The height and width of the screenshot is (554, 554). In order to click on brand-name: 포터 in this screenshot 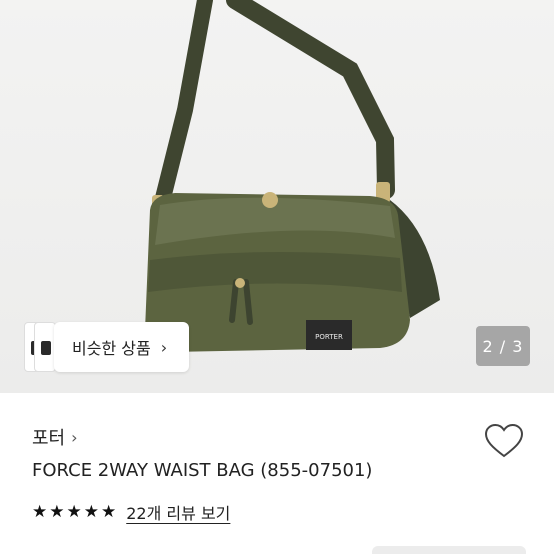, I will do `click(49, 438)`.